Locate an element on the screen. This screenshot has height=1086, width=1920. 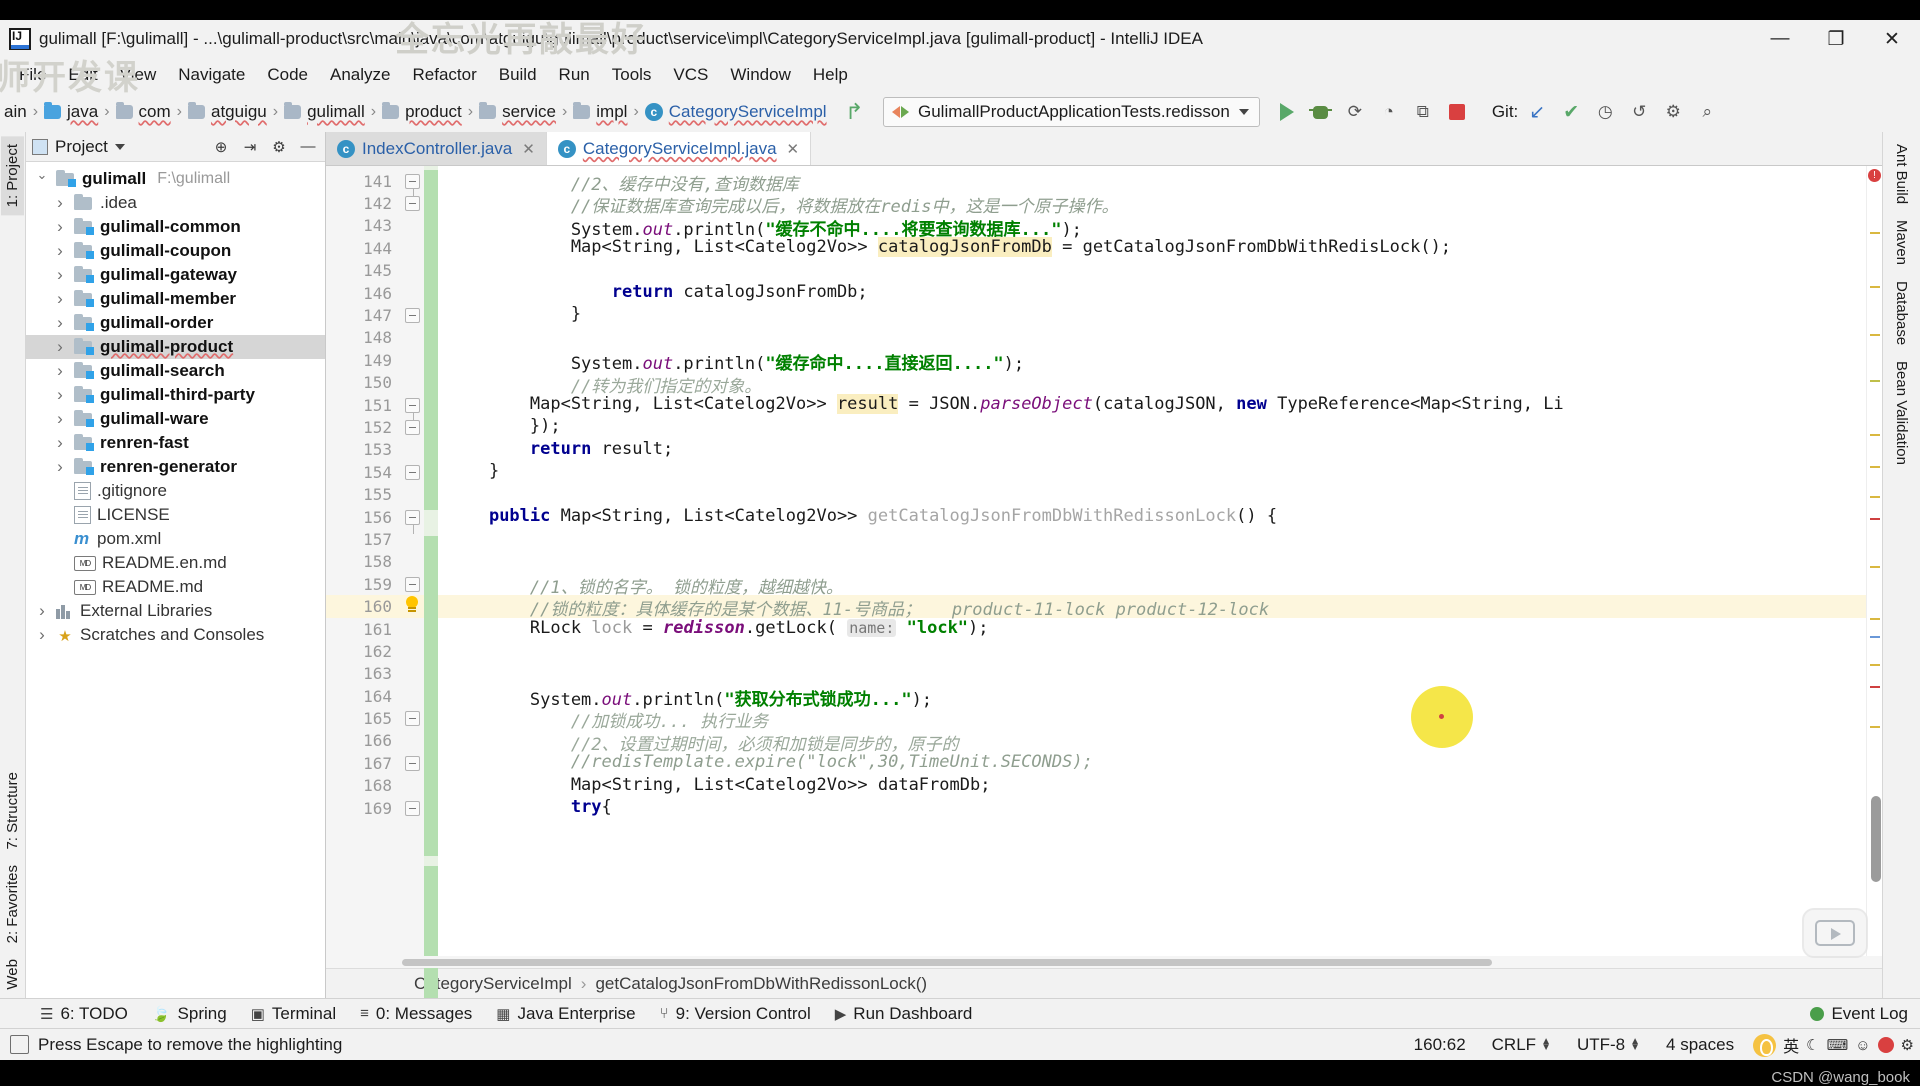
run-configuration-selector: GulimallProductApplicationTests.redisson is located at coordinates (1071, 112).